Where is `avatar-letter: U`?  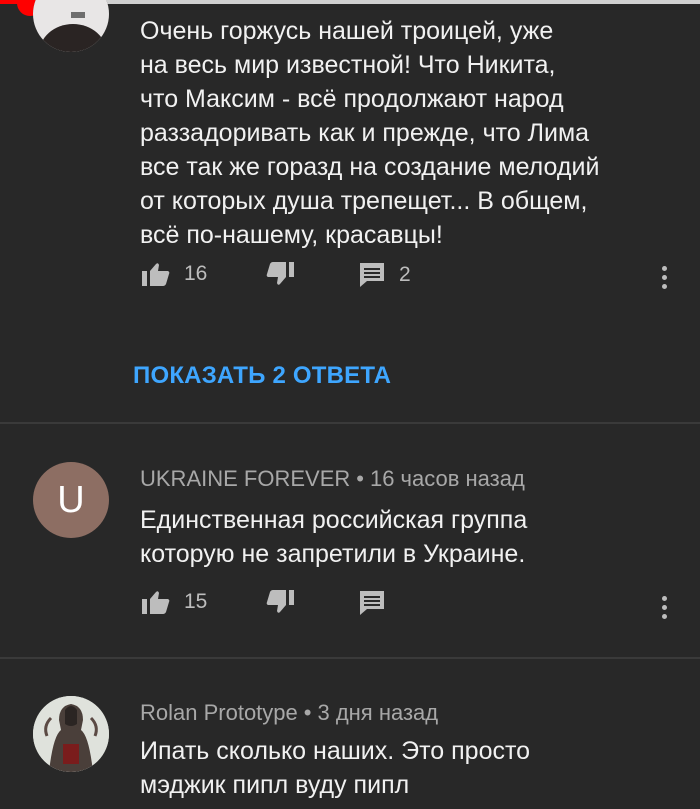
avatar-letter: U is located at coordinates (71, 499).